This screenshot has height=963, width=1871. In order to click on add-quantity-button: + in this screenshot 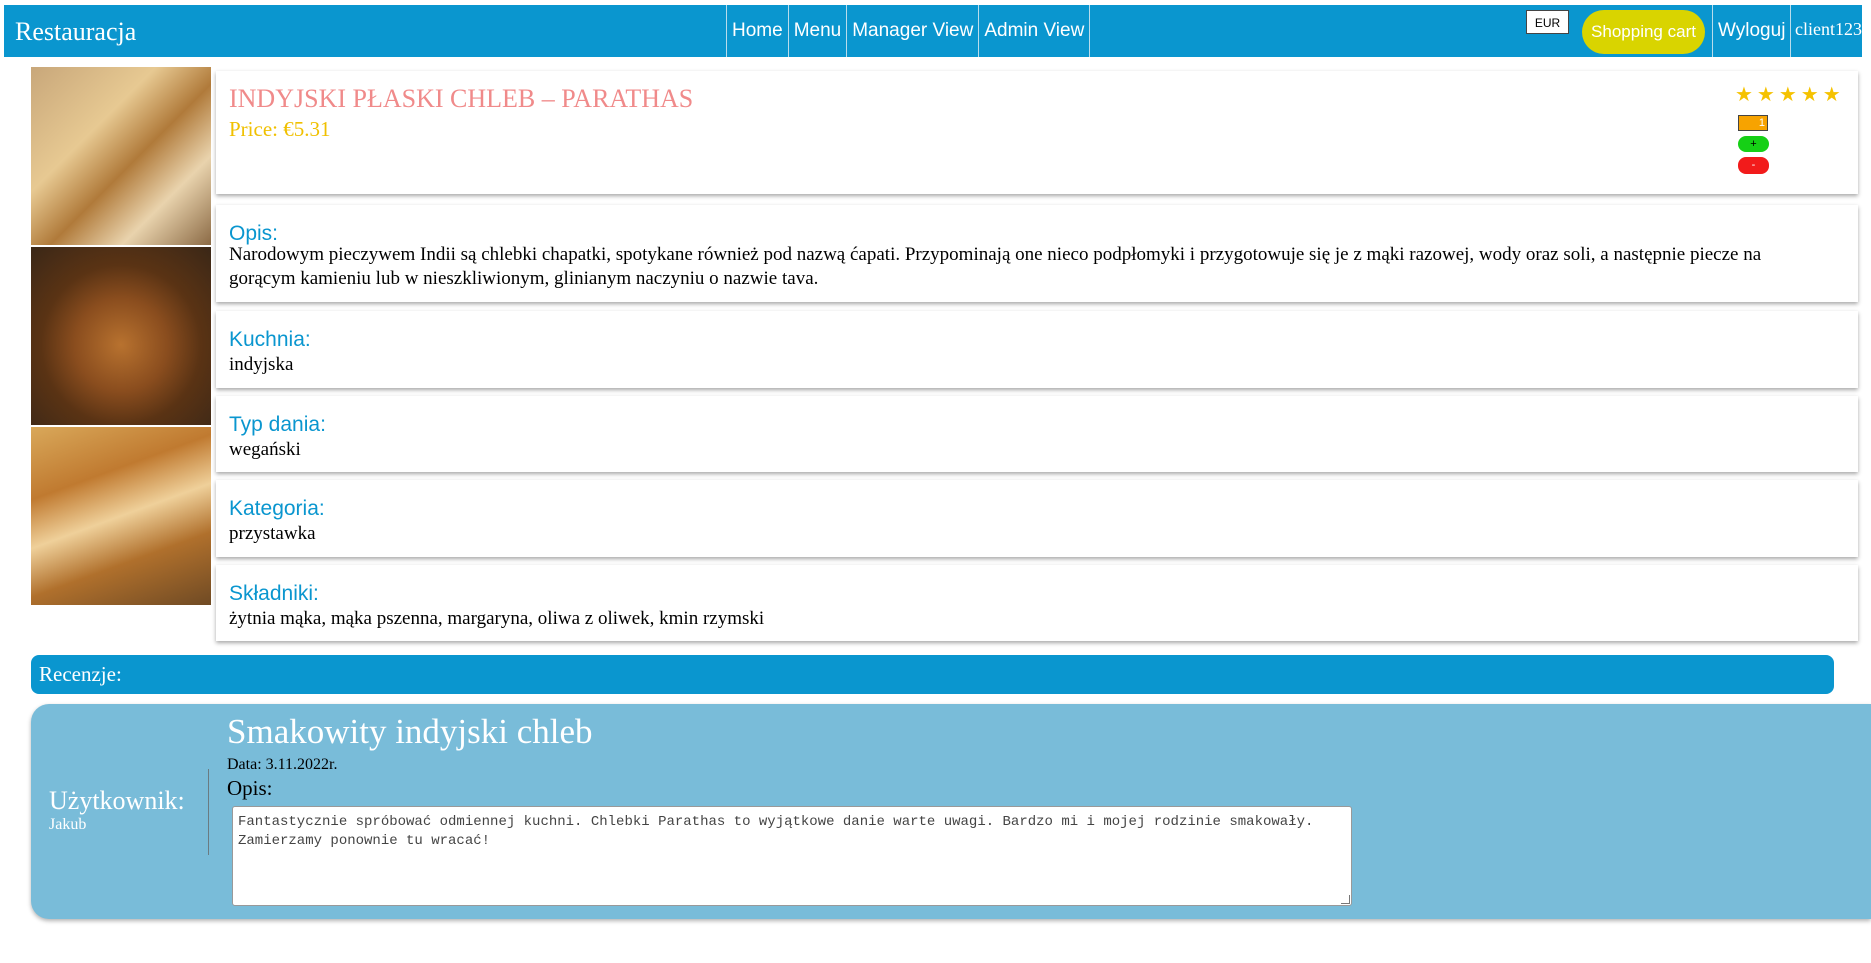, I will do `click(1753, 144)`.